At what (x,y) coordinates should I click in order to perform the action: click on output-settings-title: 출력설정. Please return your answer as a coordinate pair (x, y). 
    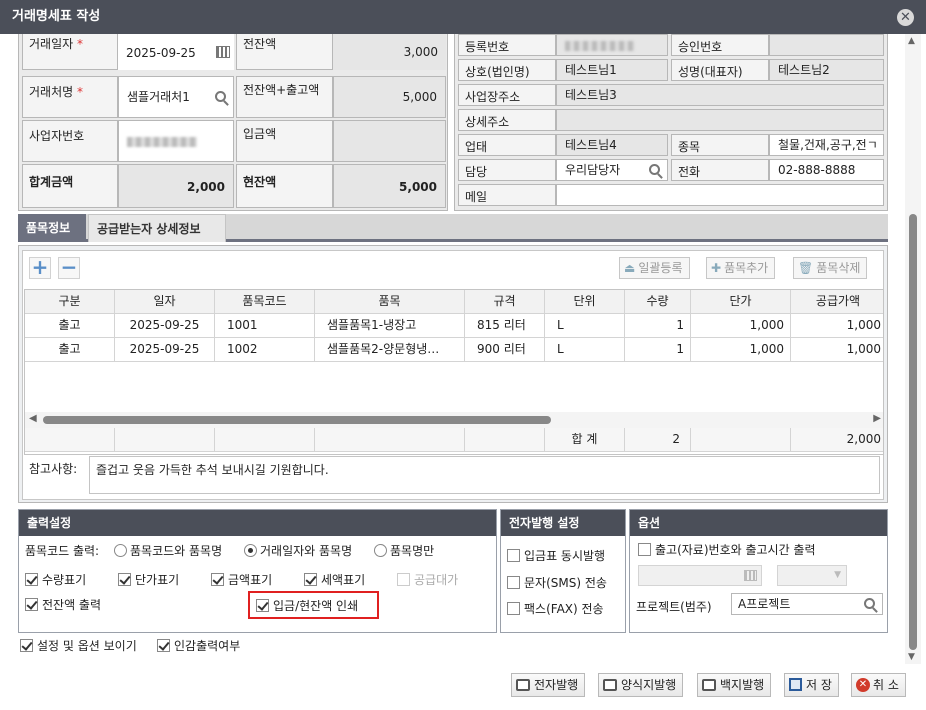
    Looking at the image, I should click on (257, 523).